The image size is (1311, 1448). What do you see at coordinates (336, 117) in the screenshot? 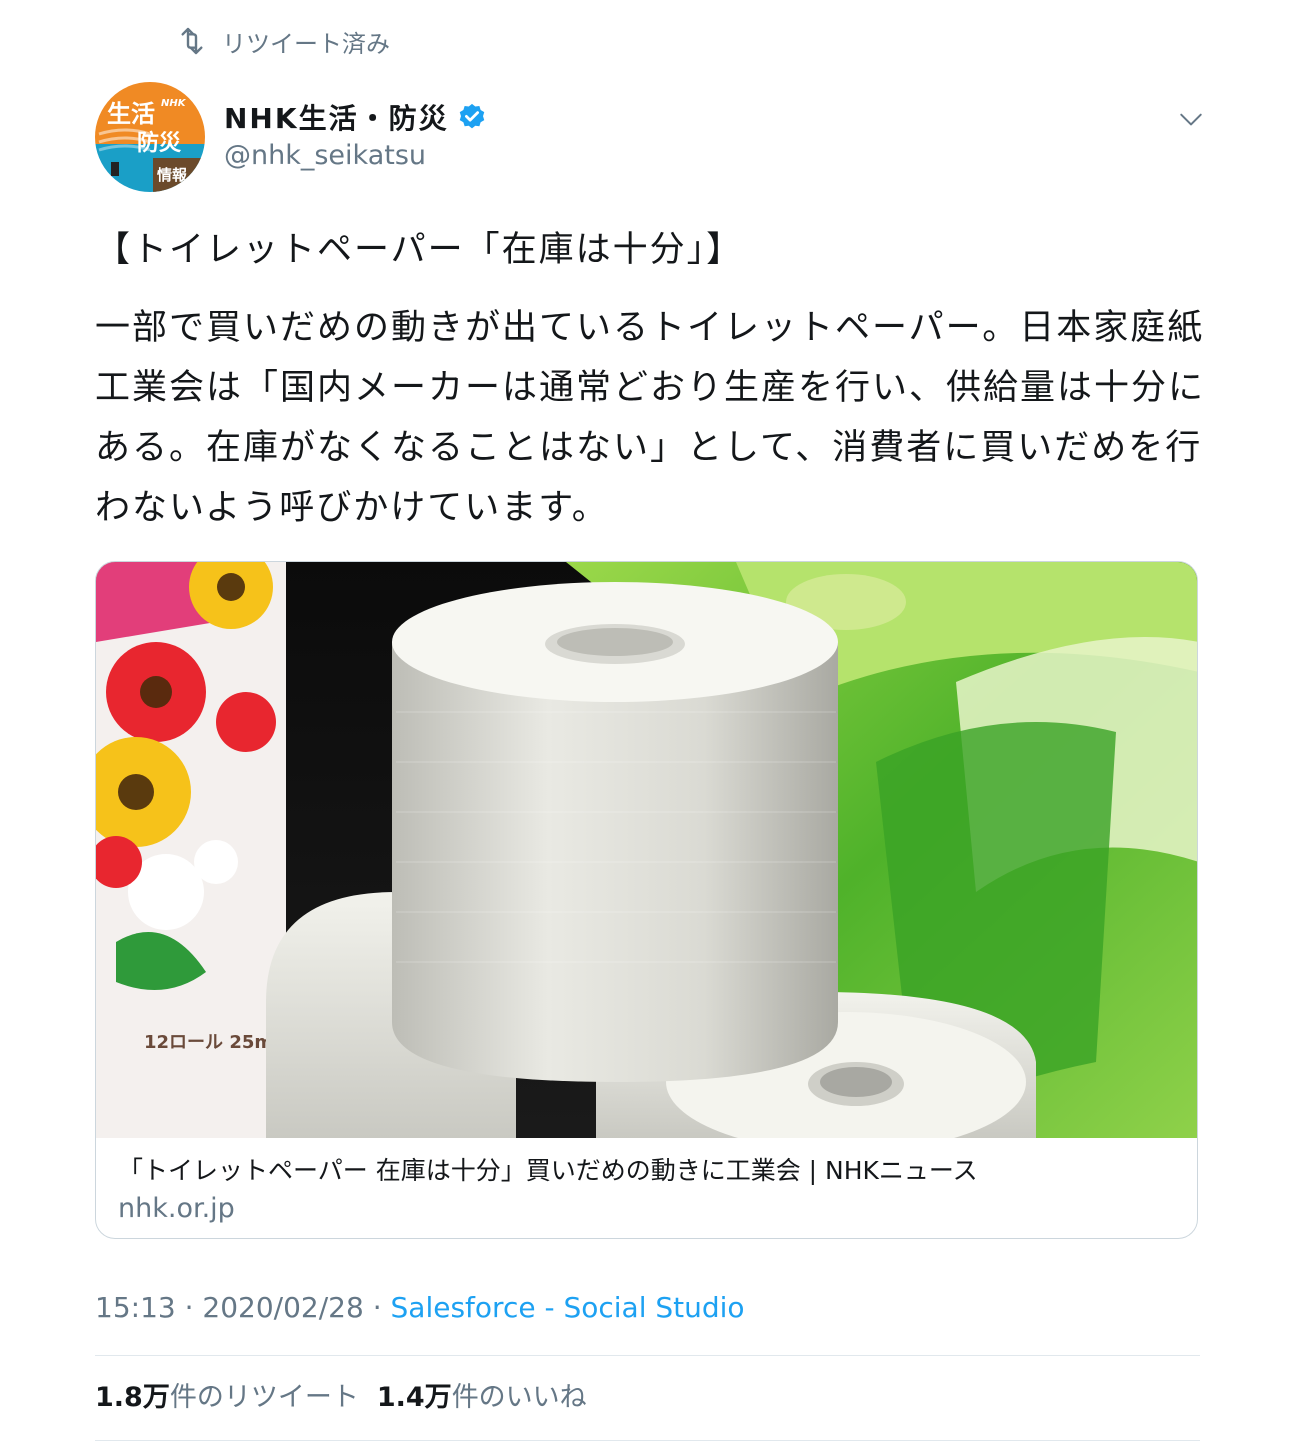
I see `author-display-name: NHK生活・防災` at bounding box center [336, 117].